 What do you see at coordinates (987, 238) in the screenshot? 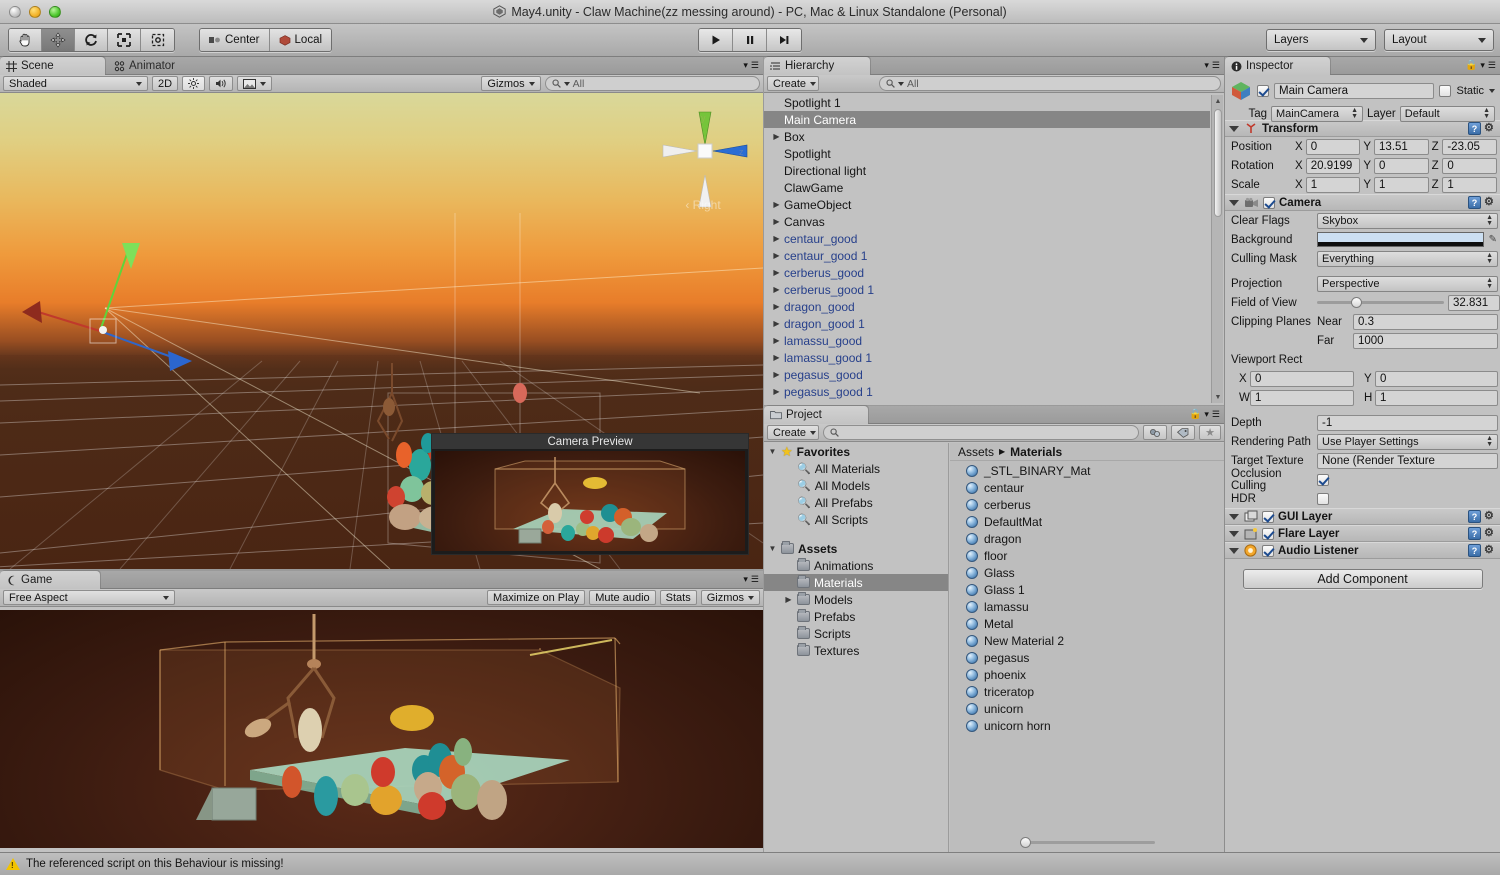
I see `hierarchy-item: ▶ centaur_good` at bounding box center [987, 238].